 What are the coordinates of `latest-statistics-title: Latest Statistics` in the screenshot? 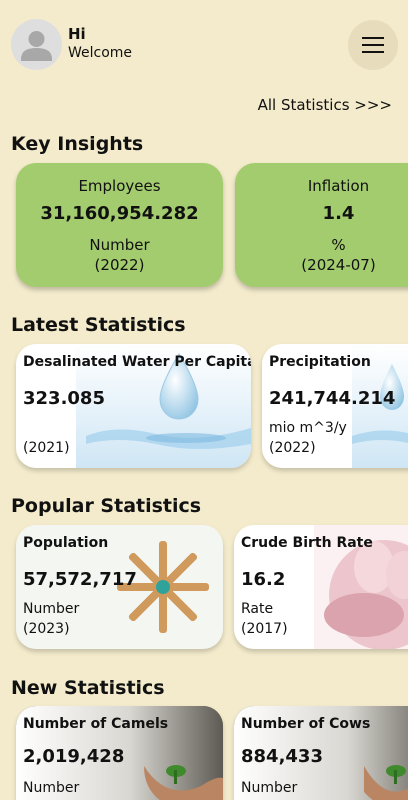 It's located at (98, 325).